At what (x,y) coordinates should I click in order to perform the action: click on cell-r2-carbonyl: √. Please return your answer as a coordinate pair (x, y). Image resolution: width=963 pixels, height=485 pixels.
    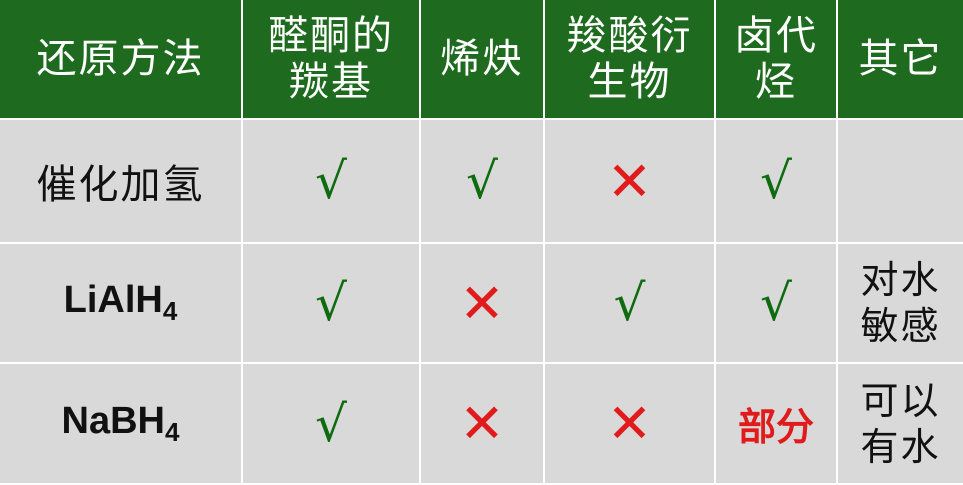
    Looking at the image, I should click on (332, 304).